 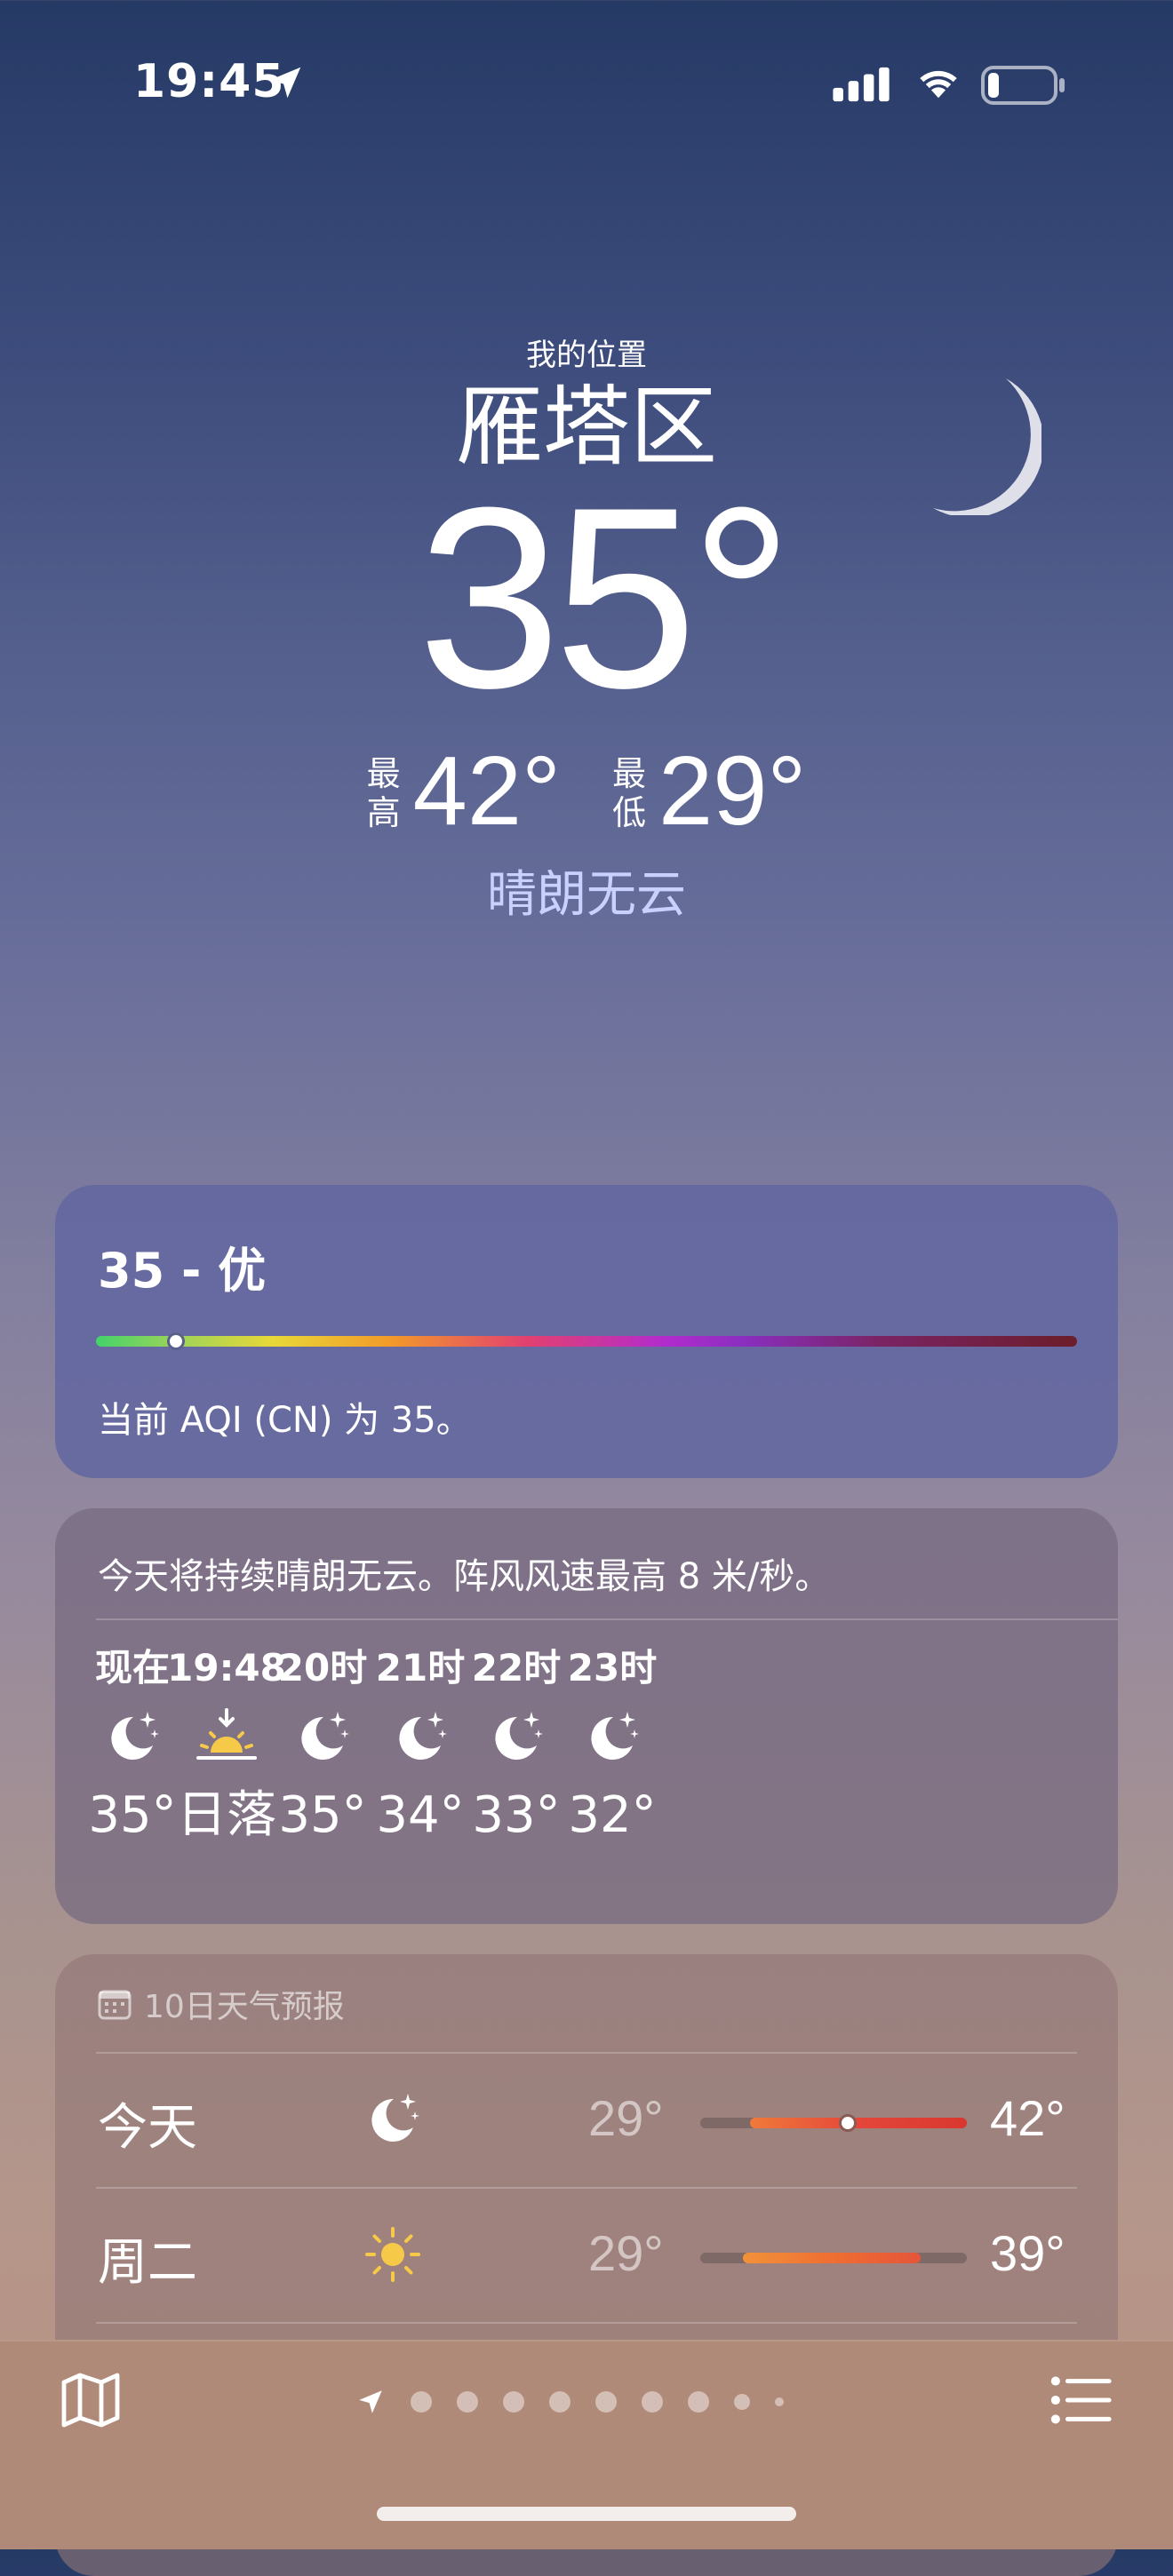 What do you see at coordinates (612, 1668) in the screenshot?
I see `hour-time: 23时` at bounding box center [612, 1668].